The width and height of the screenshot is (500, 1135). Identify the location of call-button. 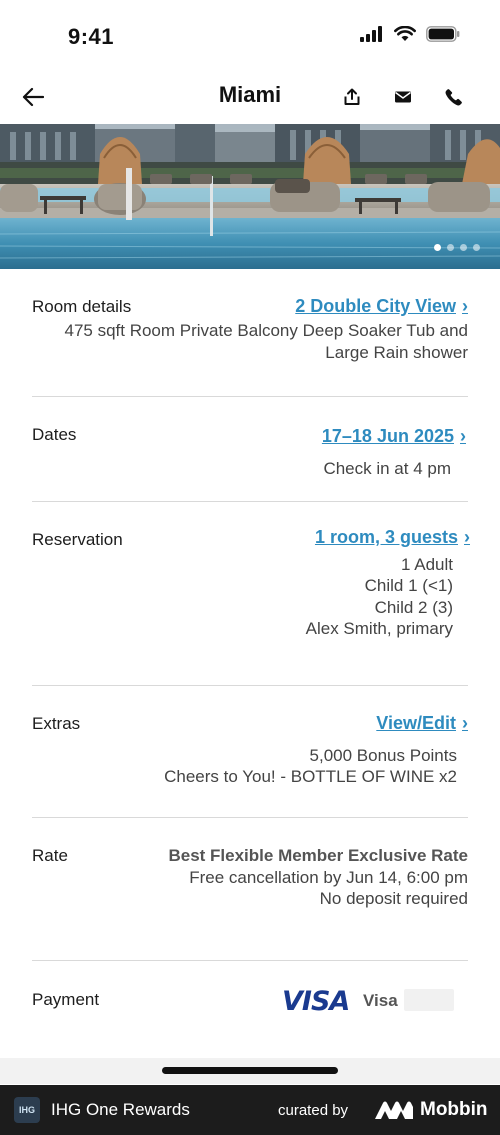
(454, 97).